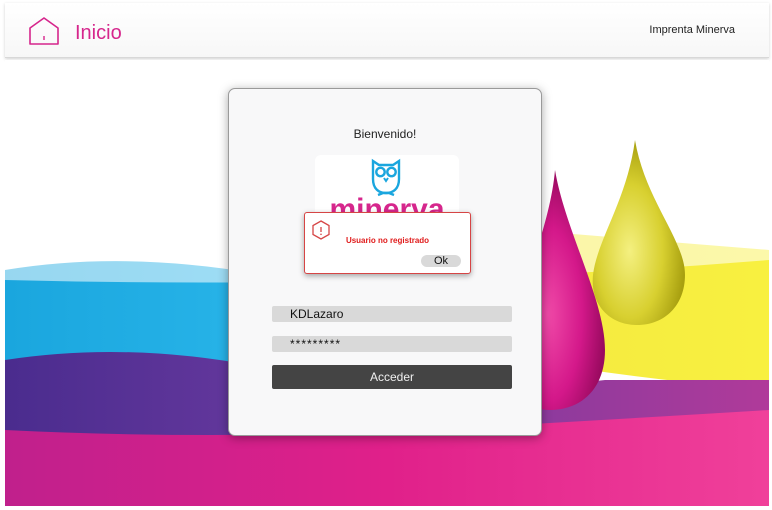  I want to click on owl-logo-icon, so click(386, 177).